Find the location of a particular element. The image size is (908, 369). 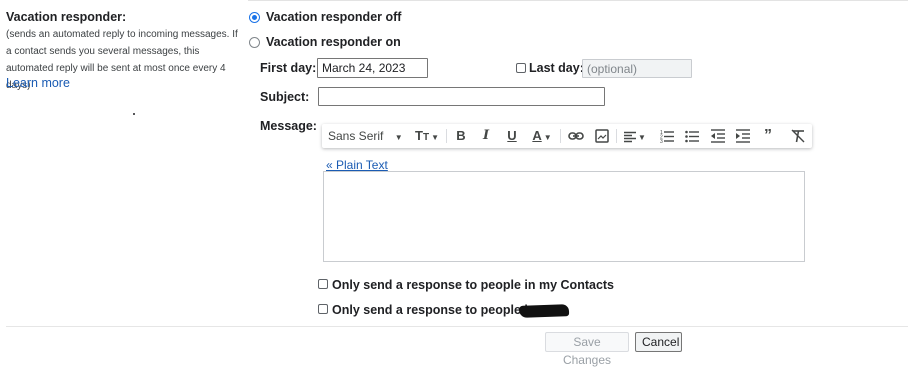

formatting-toolbar: Sans Serif ▼ TT ▼ B I U A ▼ ▼ 1 2 3 ” is located at coordinates (567, 136).